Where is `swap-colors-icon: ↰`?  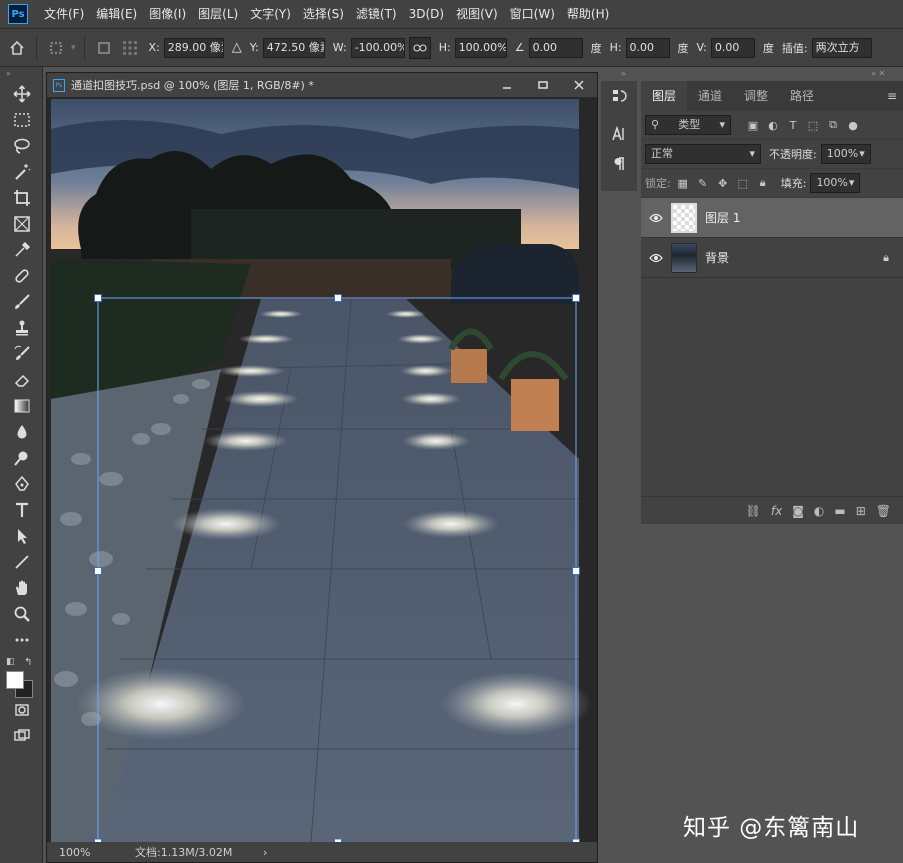 swap-colors-icon: ↰ is located at coordinates (28, 662).